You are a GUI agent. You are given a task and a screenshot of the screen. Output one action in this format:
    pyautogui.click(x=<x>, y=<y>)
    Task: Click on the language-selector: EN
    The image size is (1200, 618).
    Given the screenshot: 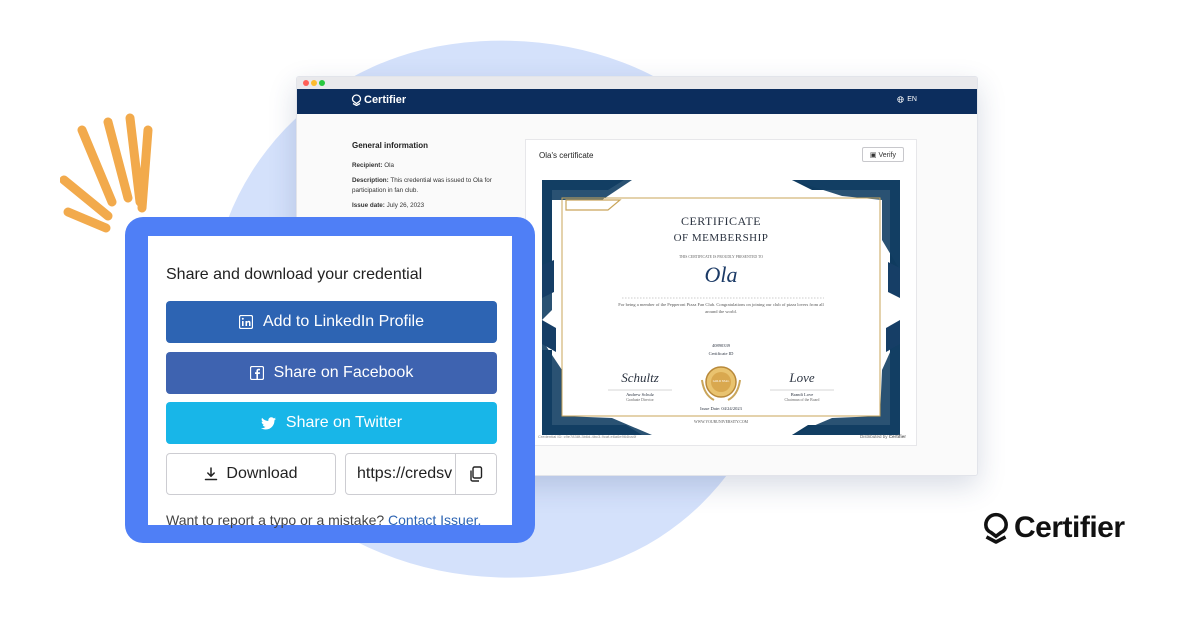 What is the action you would take?
    pyautogui.click(x=907, y=99)
    